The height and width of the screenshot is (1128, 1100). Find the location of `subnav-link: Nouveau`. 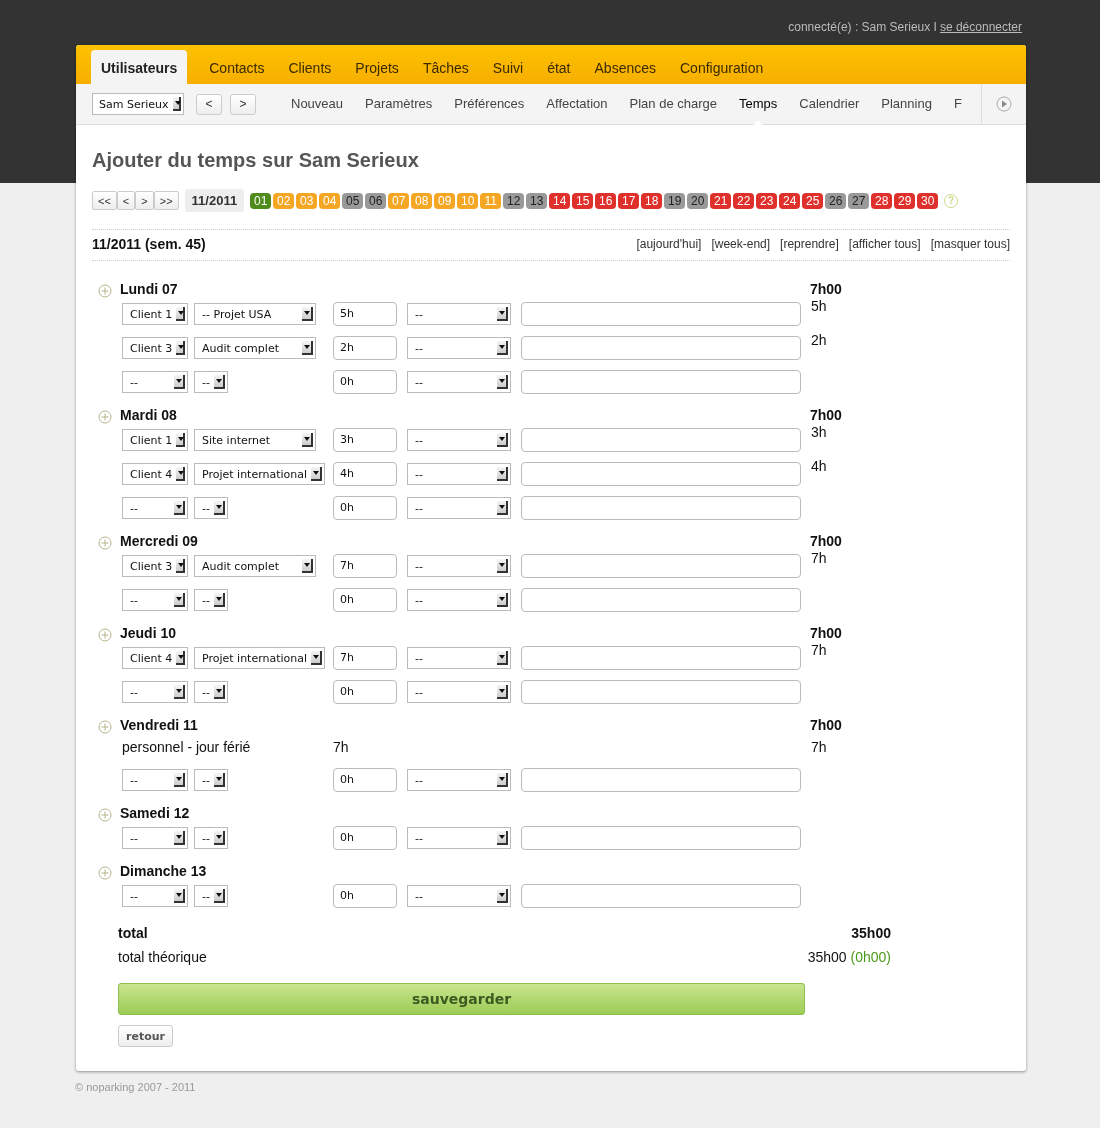

subnav-link: Nouveau is located at coordinates (317, 104).